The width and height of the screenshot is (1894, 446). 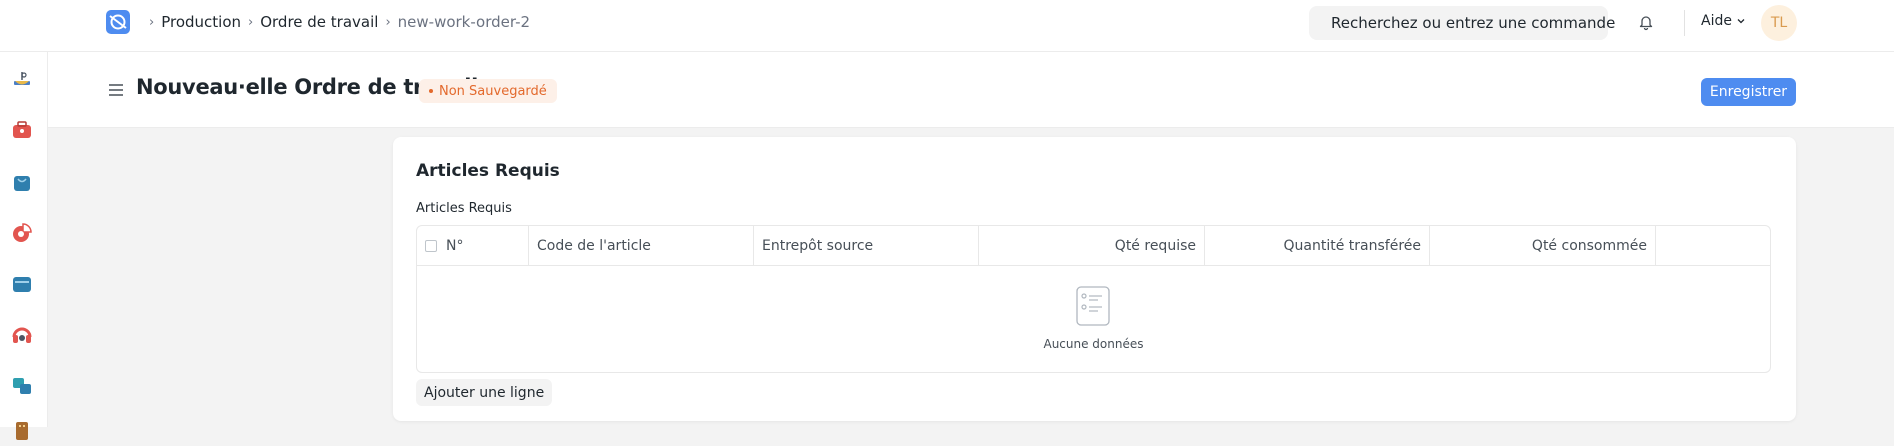 I want to click on mortar-board-icon, so click(x=22, y=80).